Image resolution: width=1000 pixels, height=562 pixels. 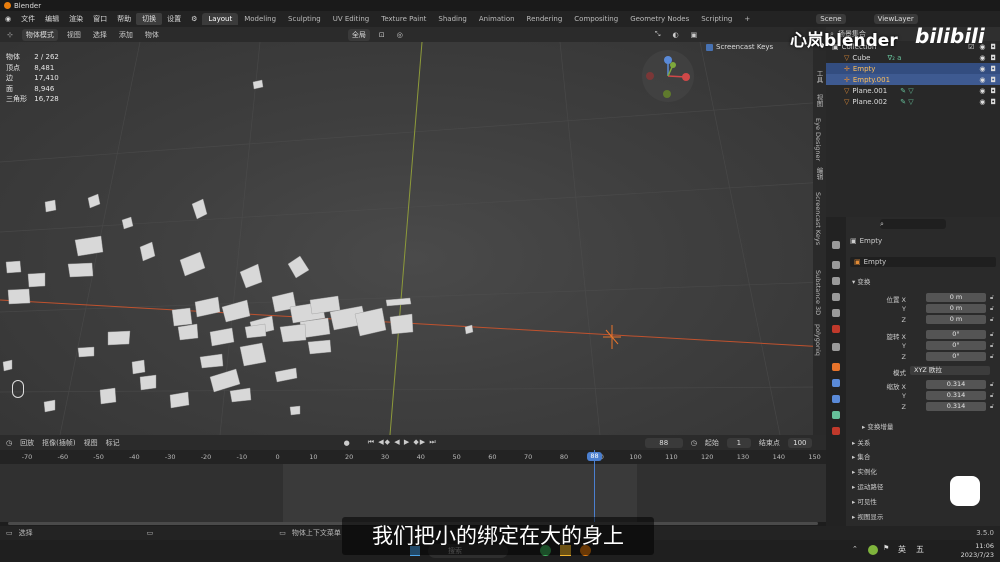 I want to click on transform-section-header: ▾ 变换, so click(x=861, y=281).